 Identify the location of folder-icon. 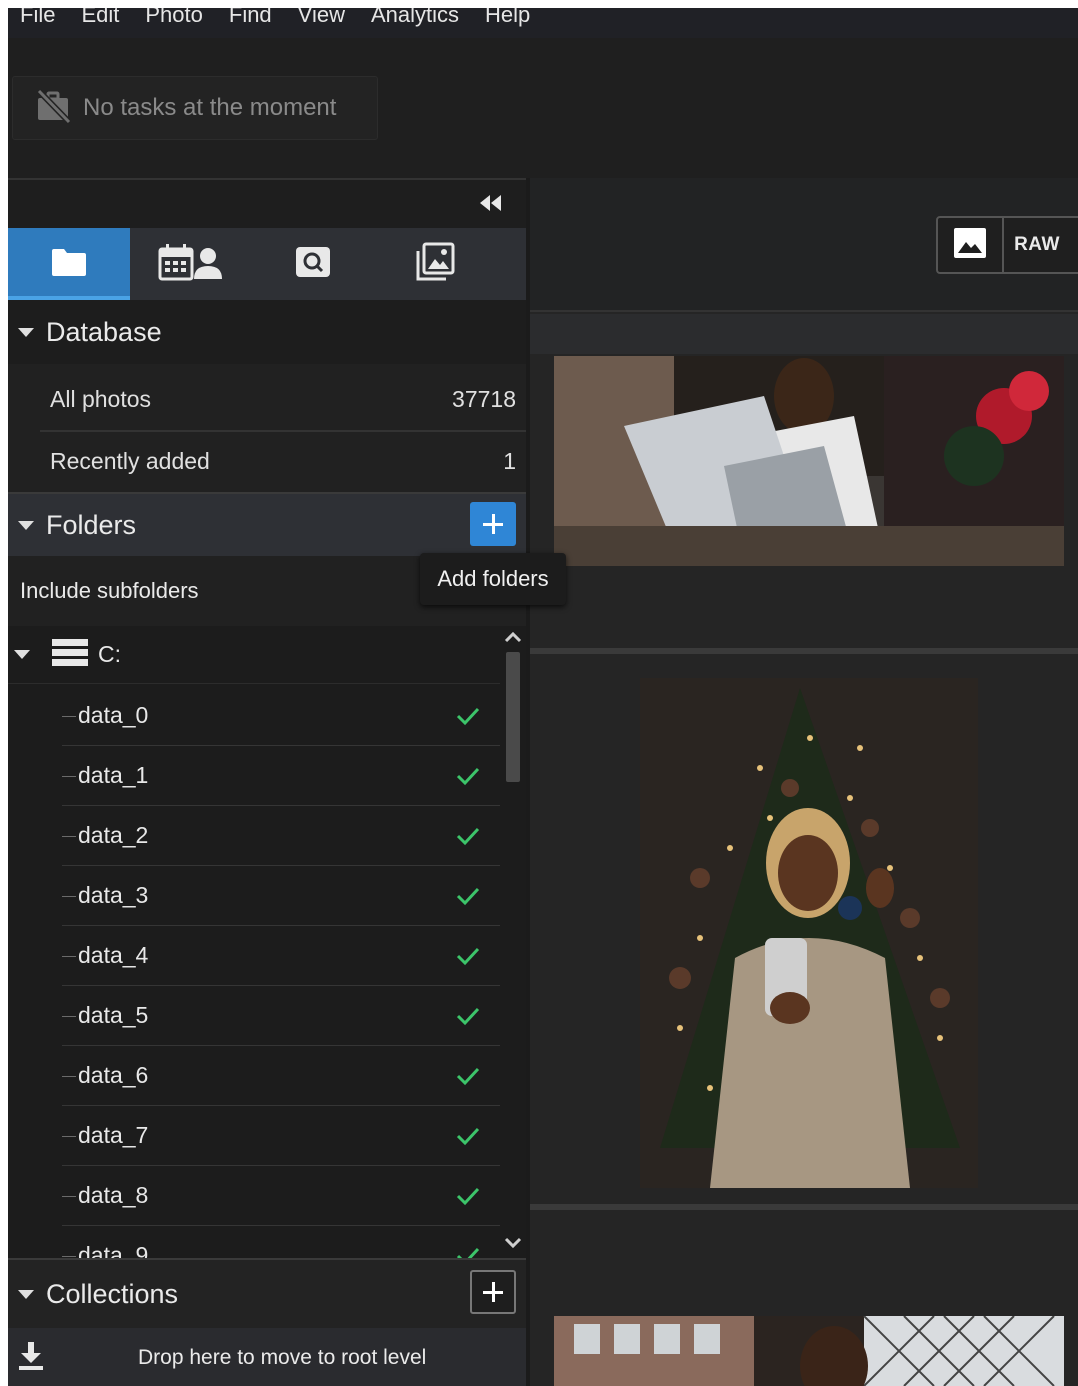
(69, 264).